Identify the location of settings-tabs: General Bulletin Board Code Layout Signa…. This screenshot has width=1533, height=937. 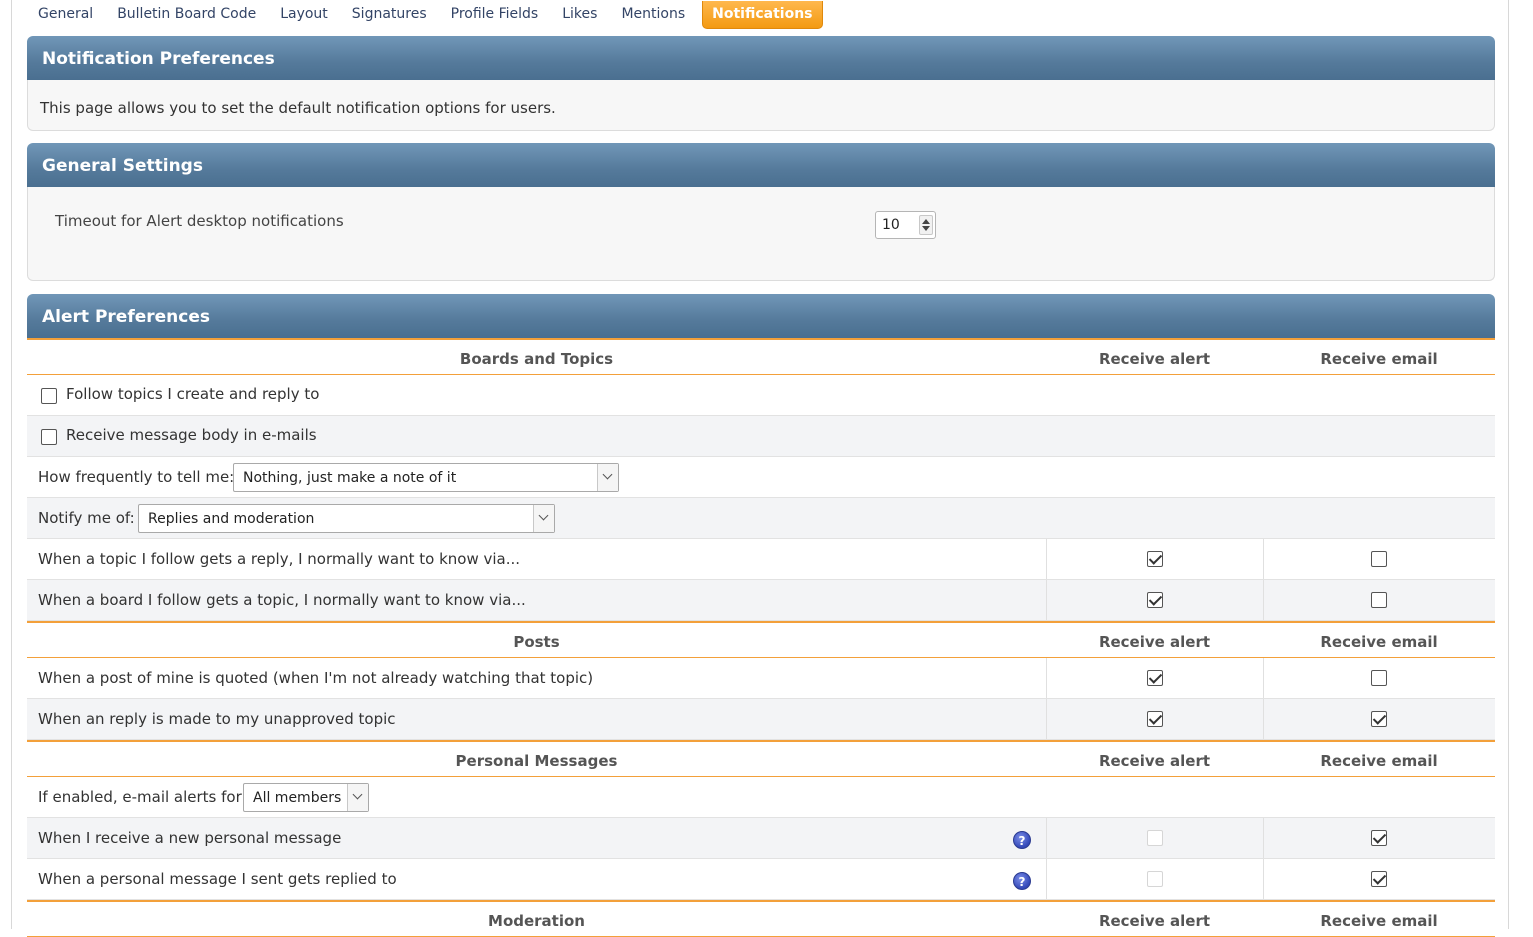
(424, 14).